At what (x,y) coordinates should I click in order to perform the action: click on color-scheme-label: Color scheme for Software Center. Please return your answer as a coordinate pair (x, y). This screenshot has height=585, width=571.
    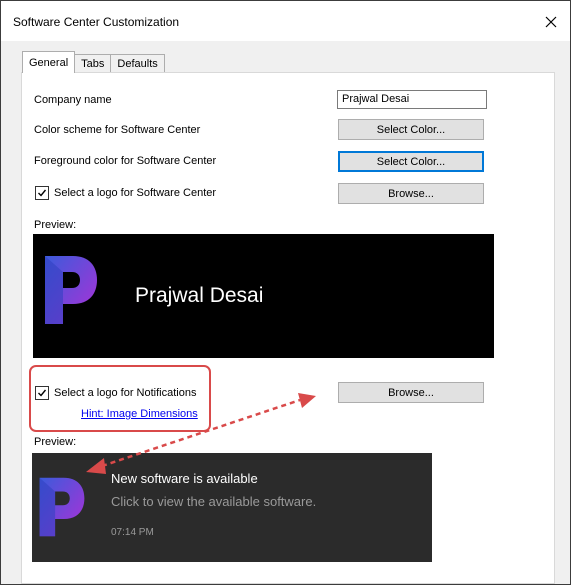
    Looking at the image, I should click on (117, 130).